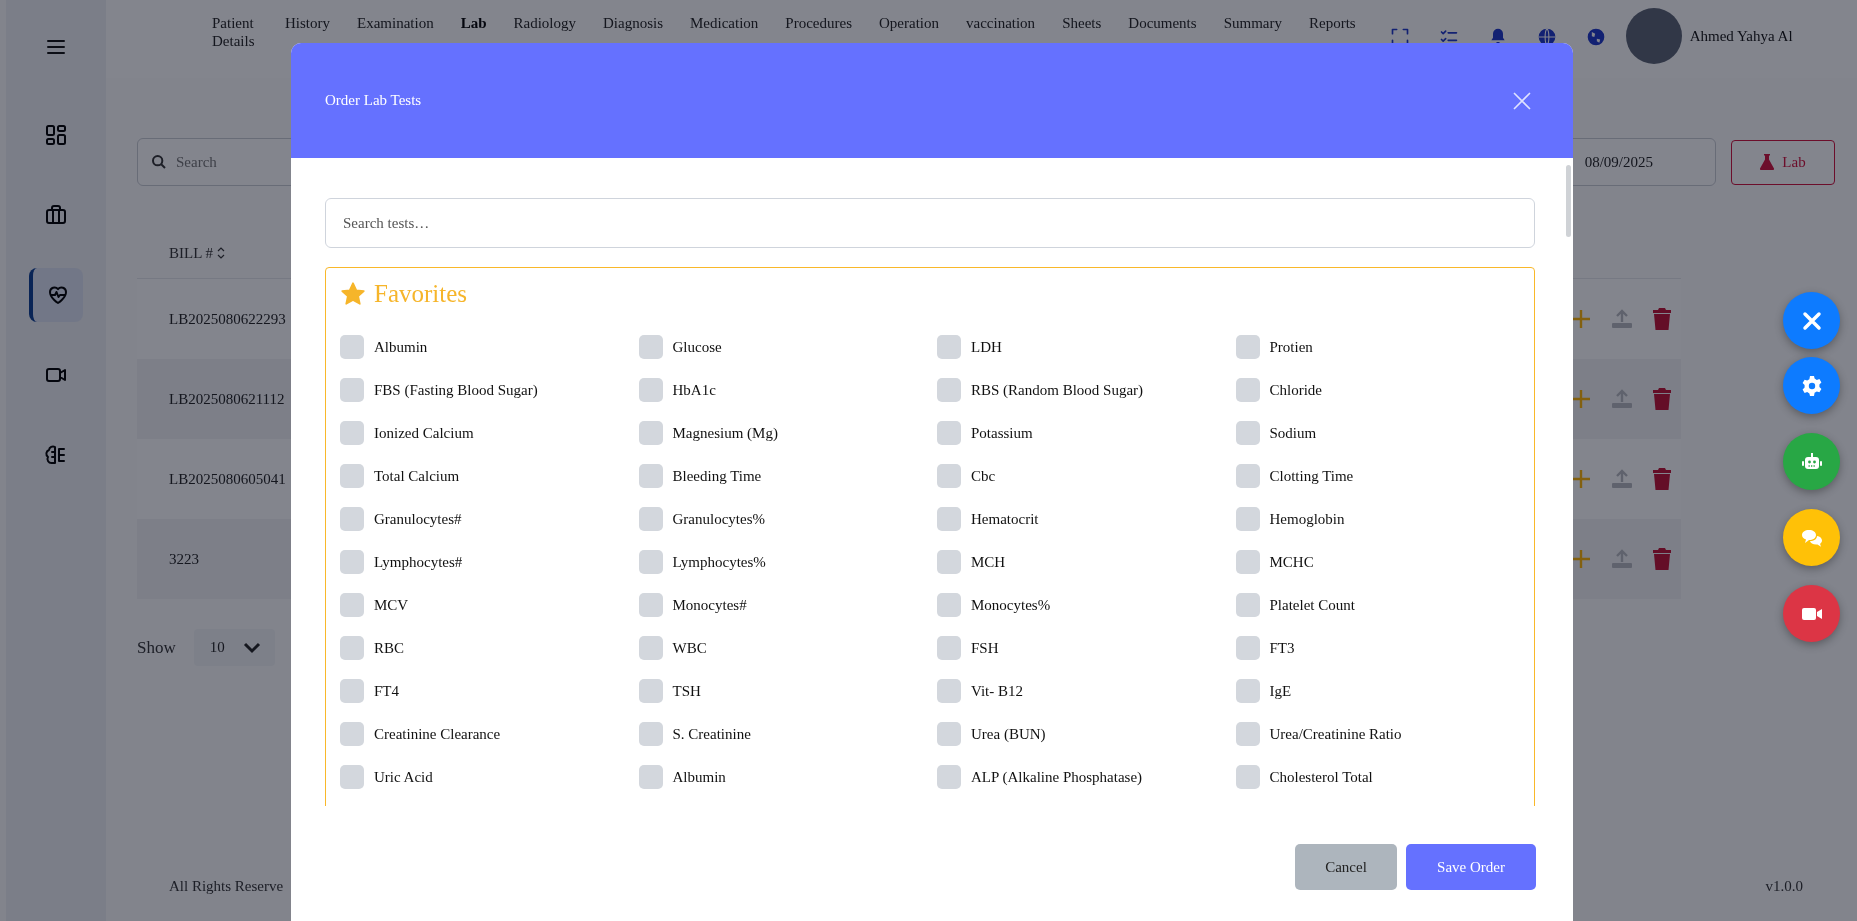 The width and height of the screenshot is (1857, 921). Describe the element at coordinates (386, 691) in the screenshot. I see `checkbox-label: FT4` at that location.